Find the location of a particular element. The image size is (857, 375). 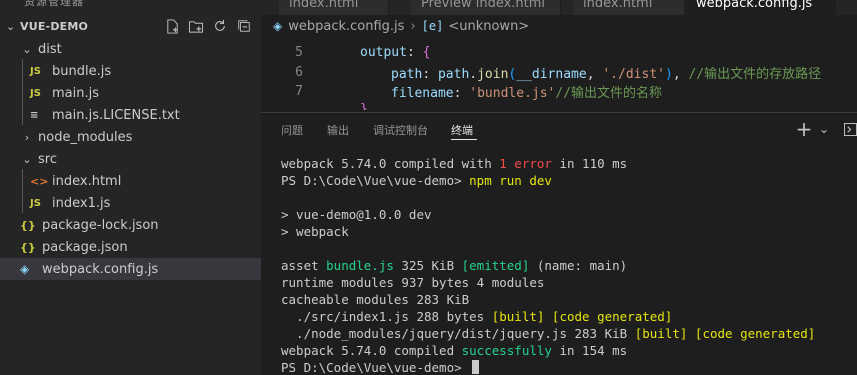

tree-item-label: dist is located at coordinates (50, 49).